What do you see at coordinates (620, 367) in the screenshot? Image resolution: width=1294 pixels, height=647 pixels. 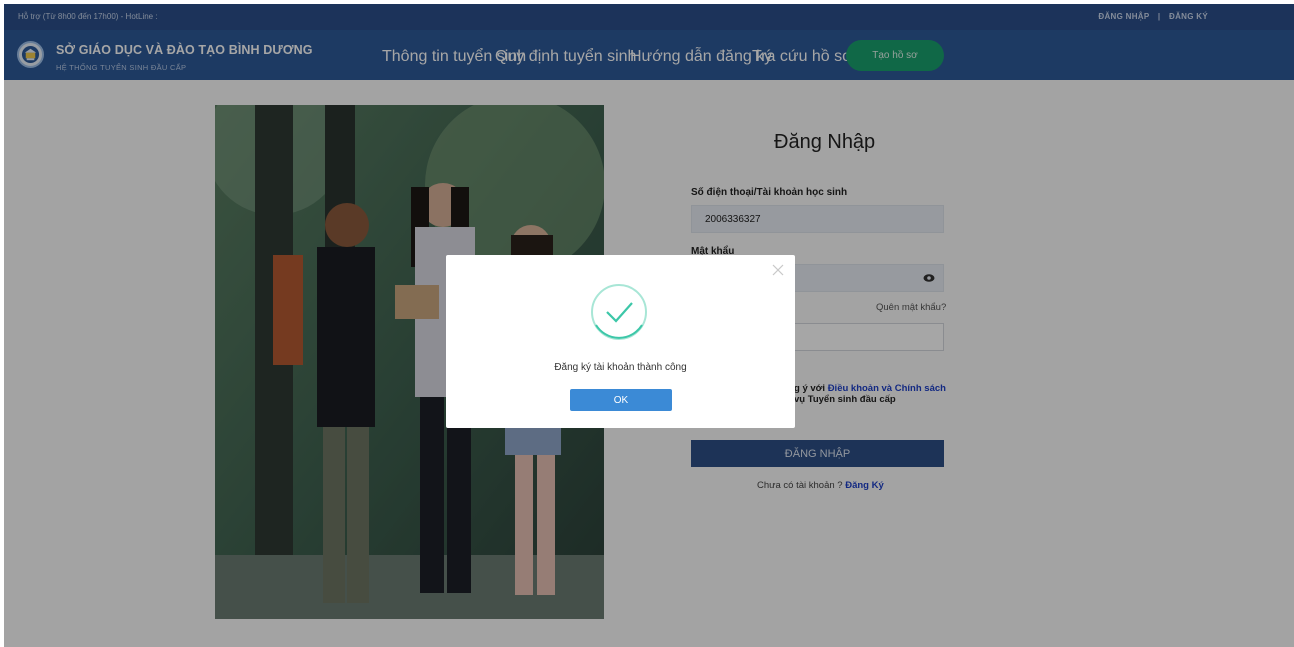 I see `success-message: Đăng ký tài khoản thành công` at bounding box center [620, 367].